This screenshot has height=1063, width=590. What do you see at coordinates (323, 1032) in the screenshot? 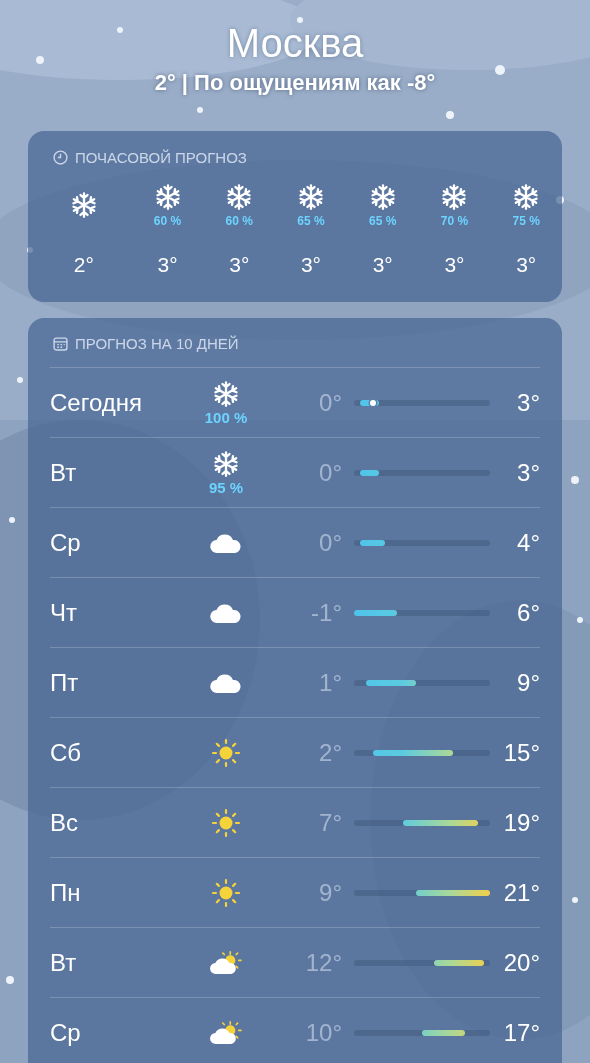
I see `low-temperature: 10°` at bounding box center [323, 1032].